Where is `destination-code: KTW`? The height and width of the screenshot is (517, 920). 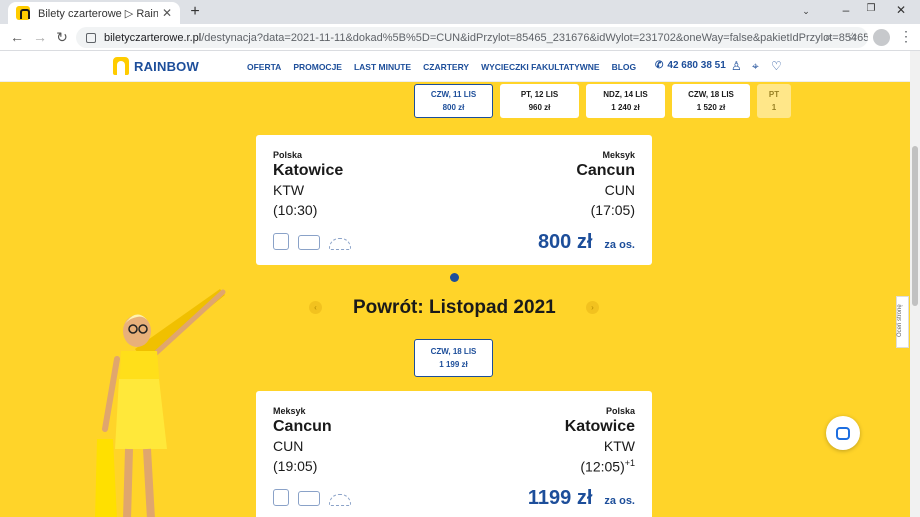 destination-code: KTW is located at coordinates (619, 446).